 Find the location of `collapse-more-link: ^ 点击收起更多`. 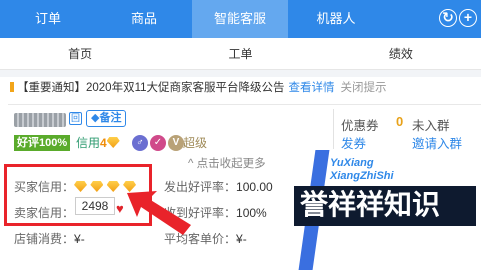

collapse-more-link: ^ 点击收起更多 is located at coordinates (227, 163).